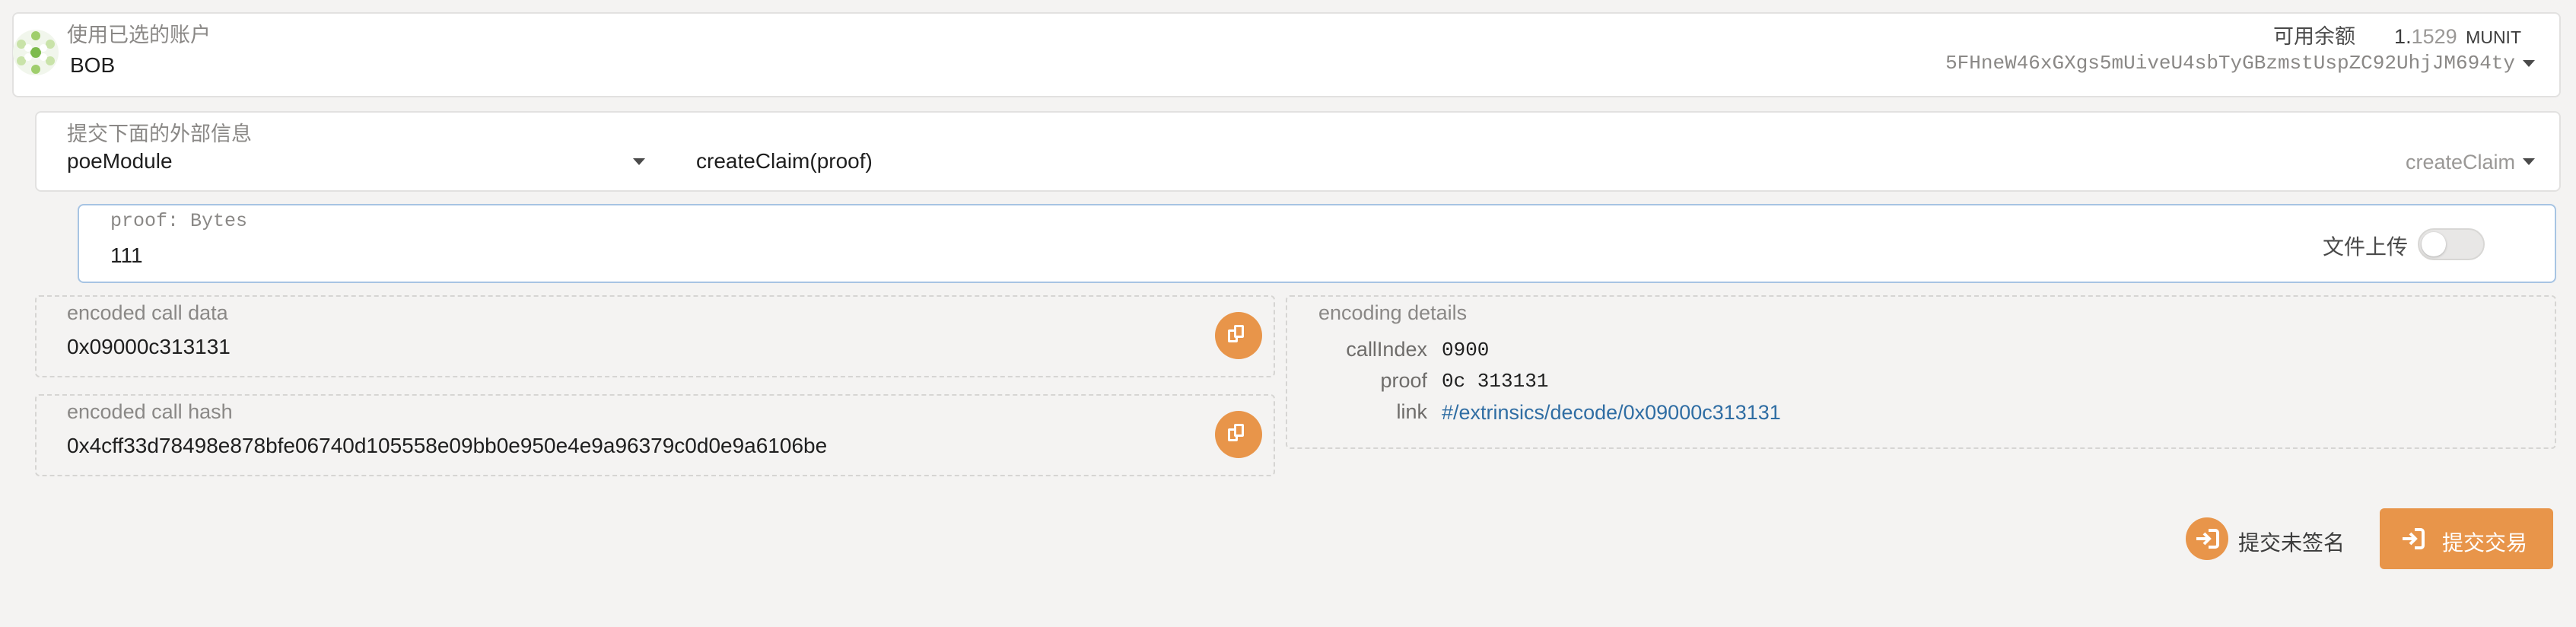  What do you see at coordinates (2291, 542) in the screenshot?
I see `sign-unsigned-button: 提交未签名` at bounding box center [2291, 542].